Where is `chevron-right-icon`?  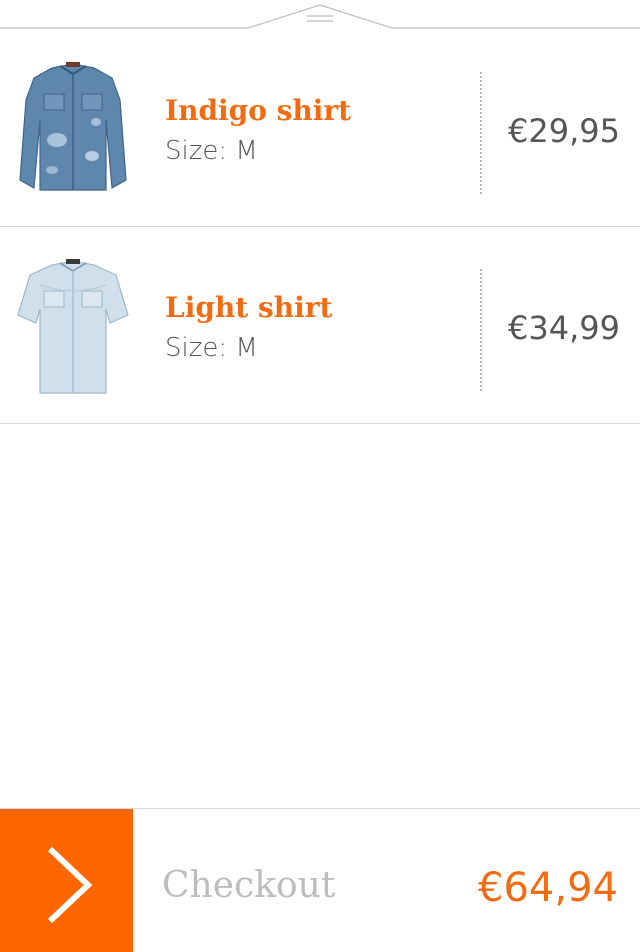 chevron-right-icon is located at coordinates (70, 885).